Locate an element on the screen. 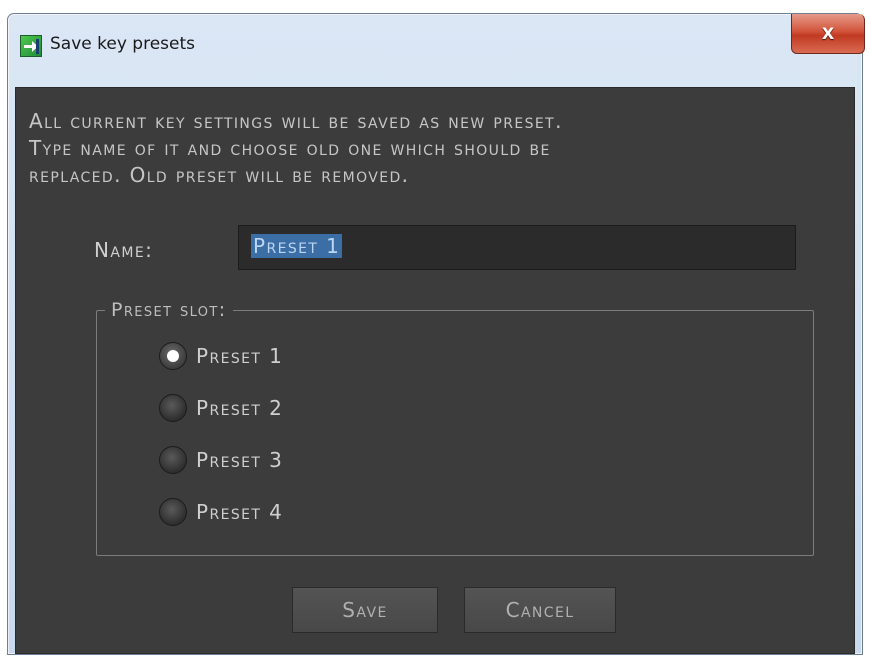  close-button: X is located at coordinates (828, 34).